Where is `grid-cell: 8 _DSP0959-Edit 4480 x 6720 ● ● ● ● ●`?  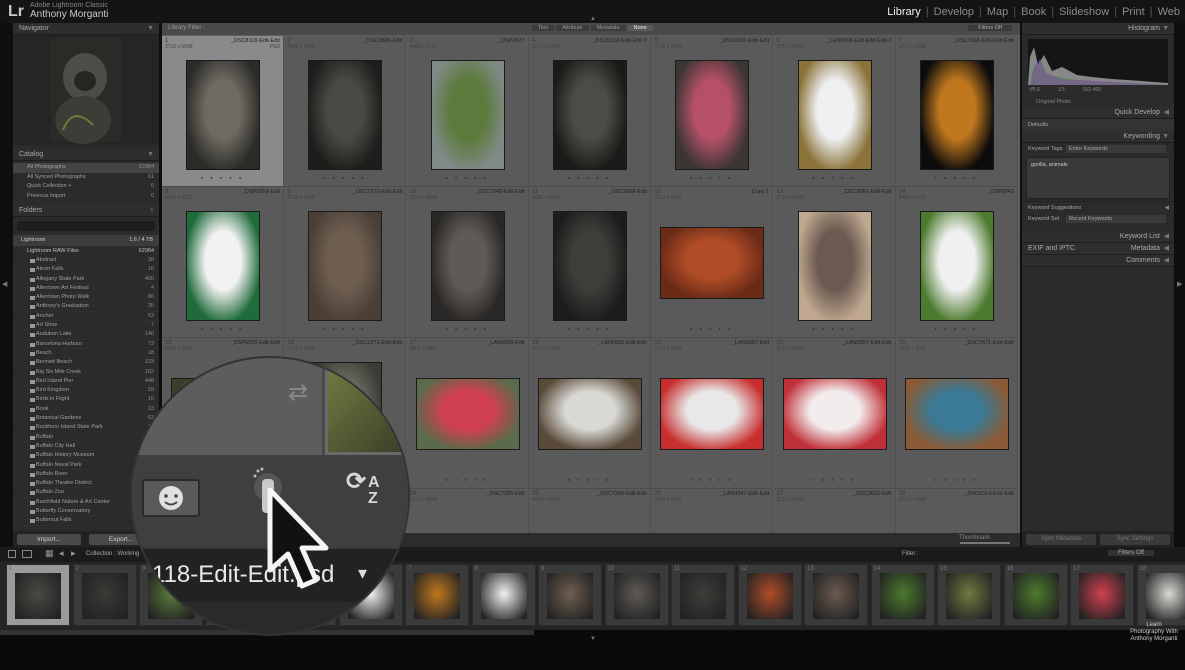
grid-cell: 8 _DSP0959-Edit 4480 x 6720 ● ● ● ● ● is located at coordinates (223, 262).